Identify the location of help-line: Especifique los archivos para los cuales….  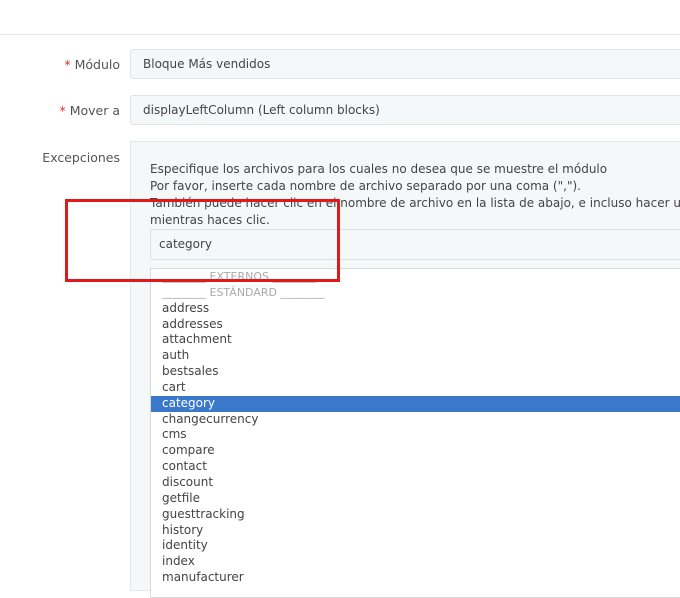
(379, 169).